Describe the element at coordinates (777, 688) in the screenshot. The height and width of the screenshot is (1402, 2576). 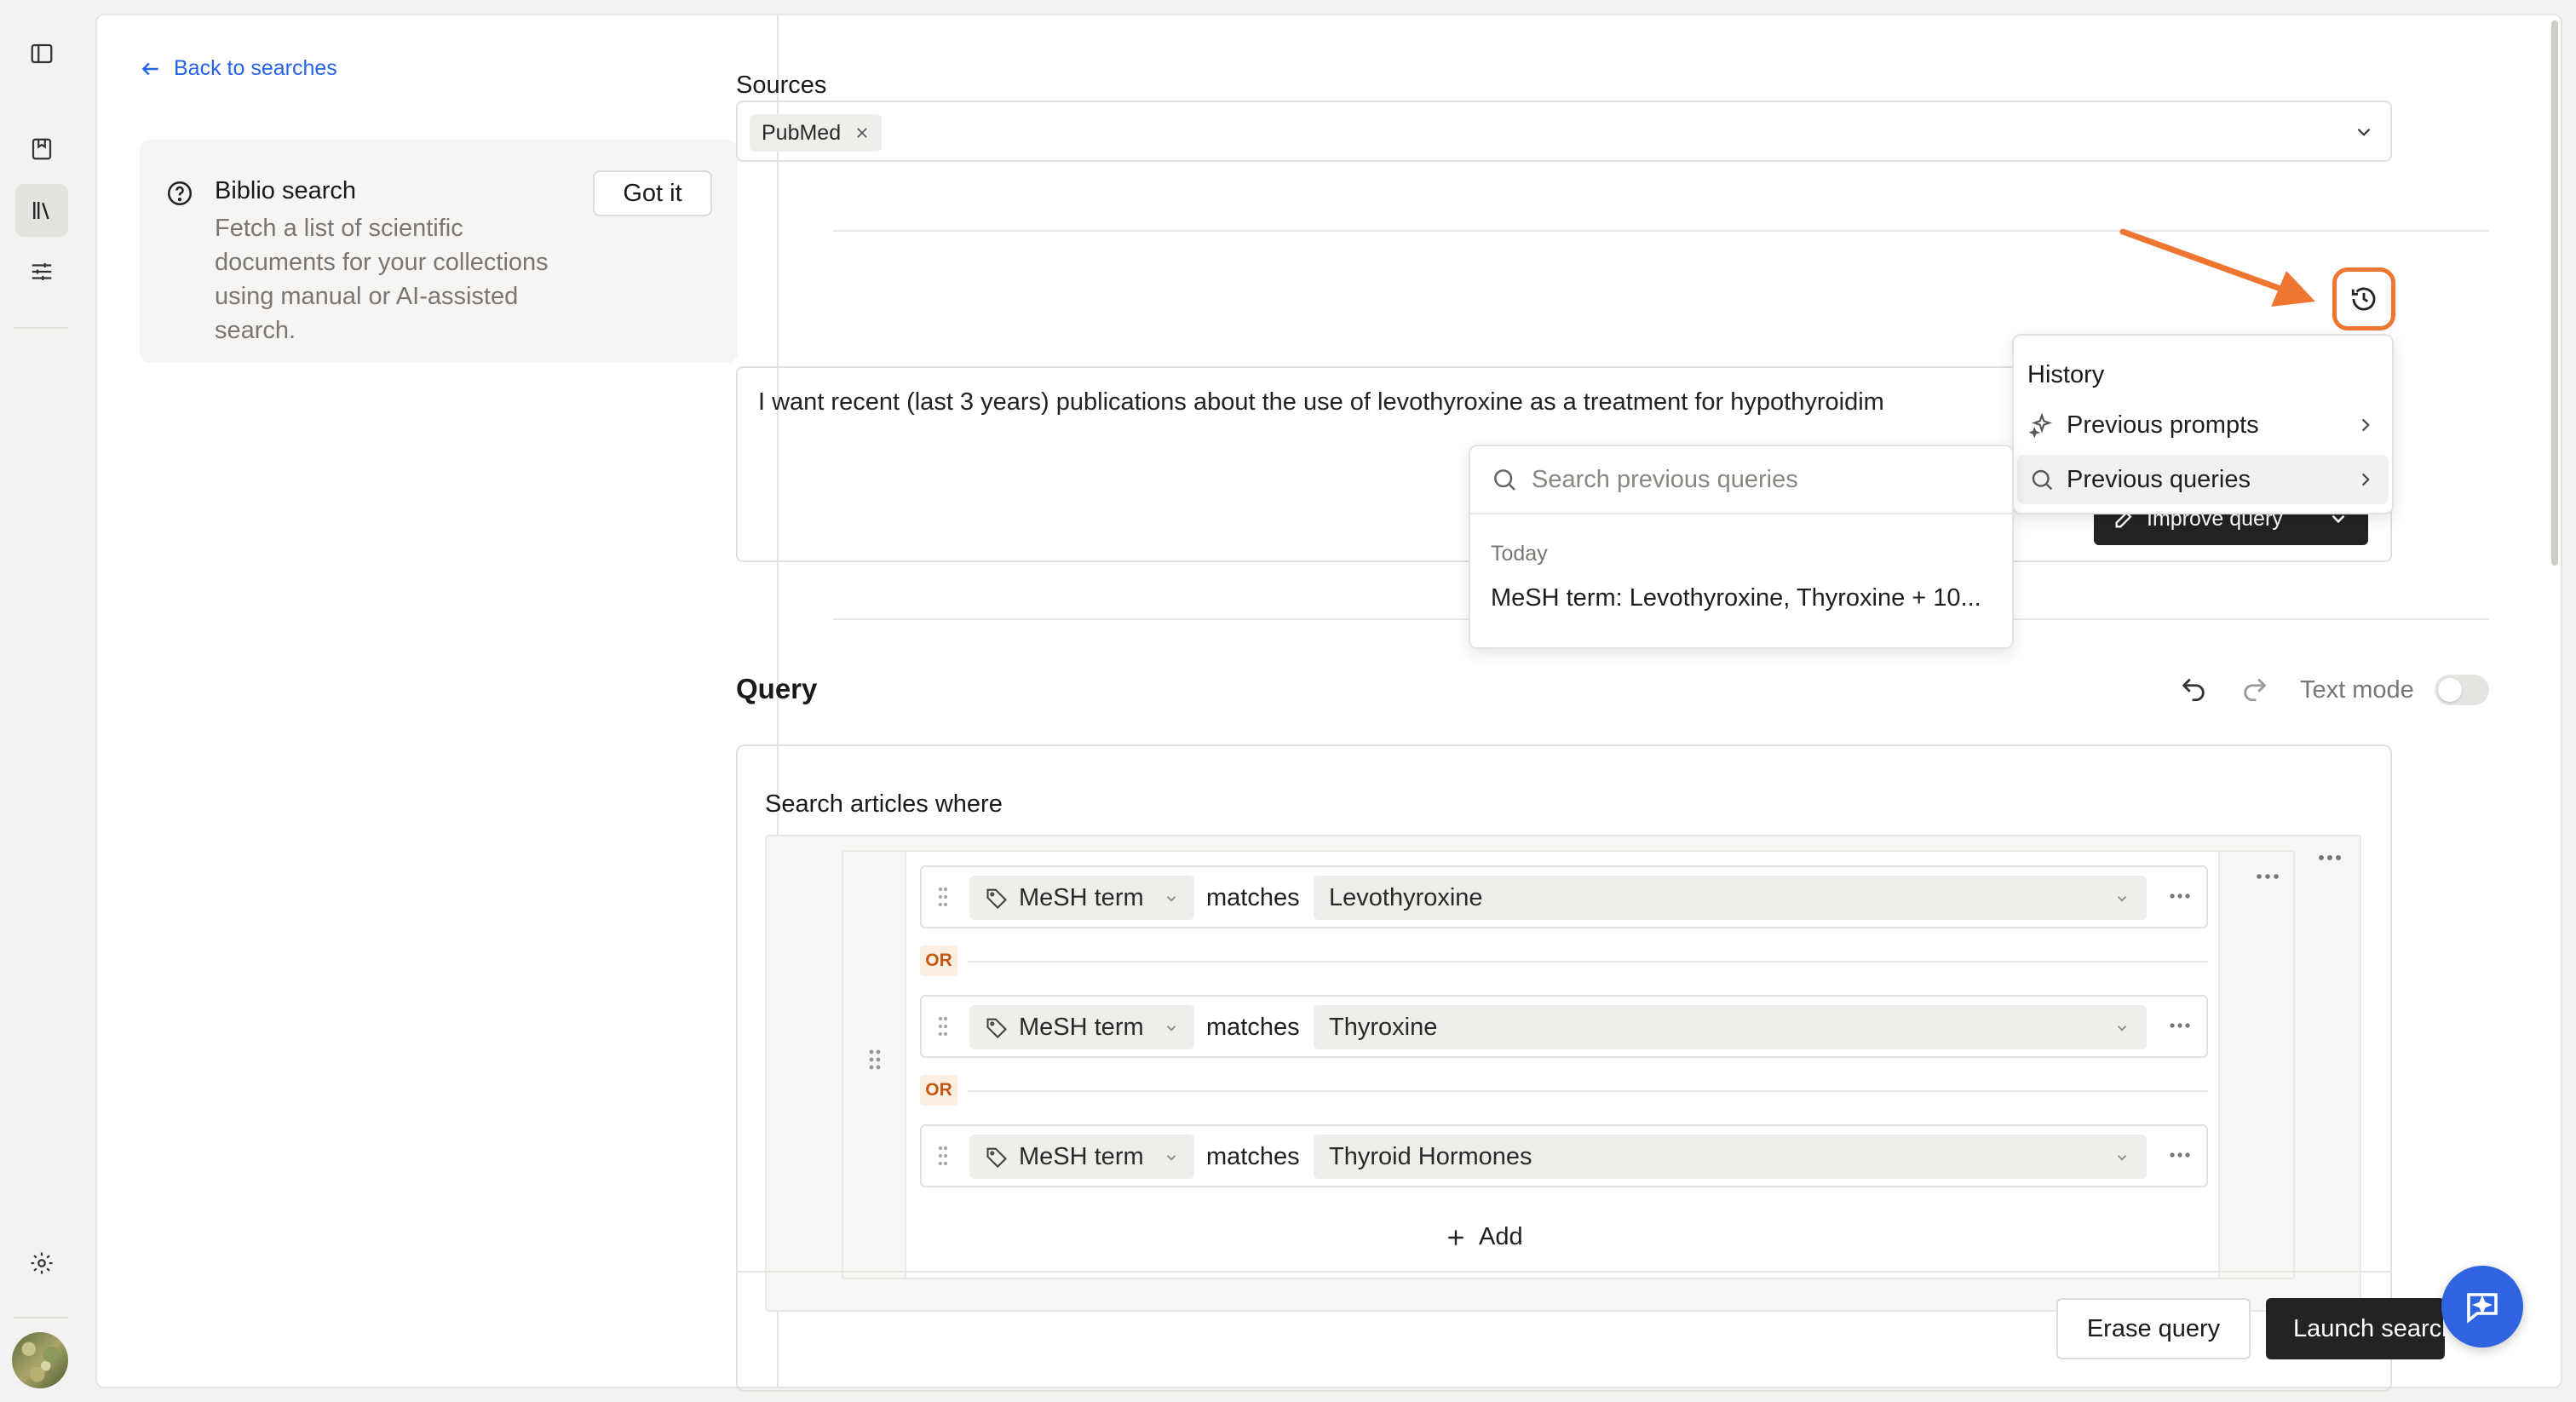
I see `query-heading: Query` at that location.